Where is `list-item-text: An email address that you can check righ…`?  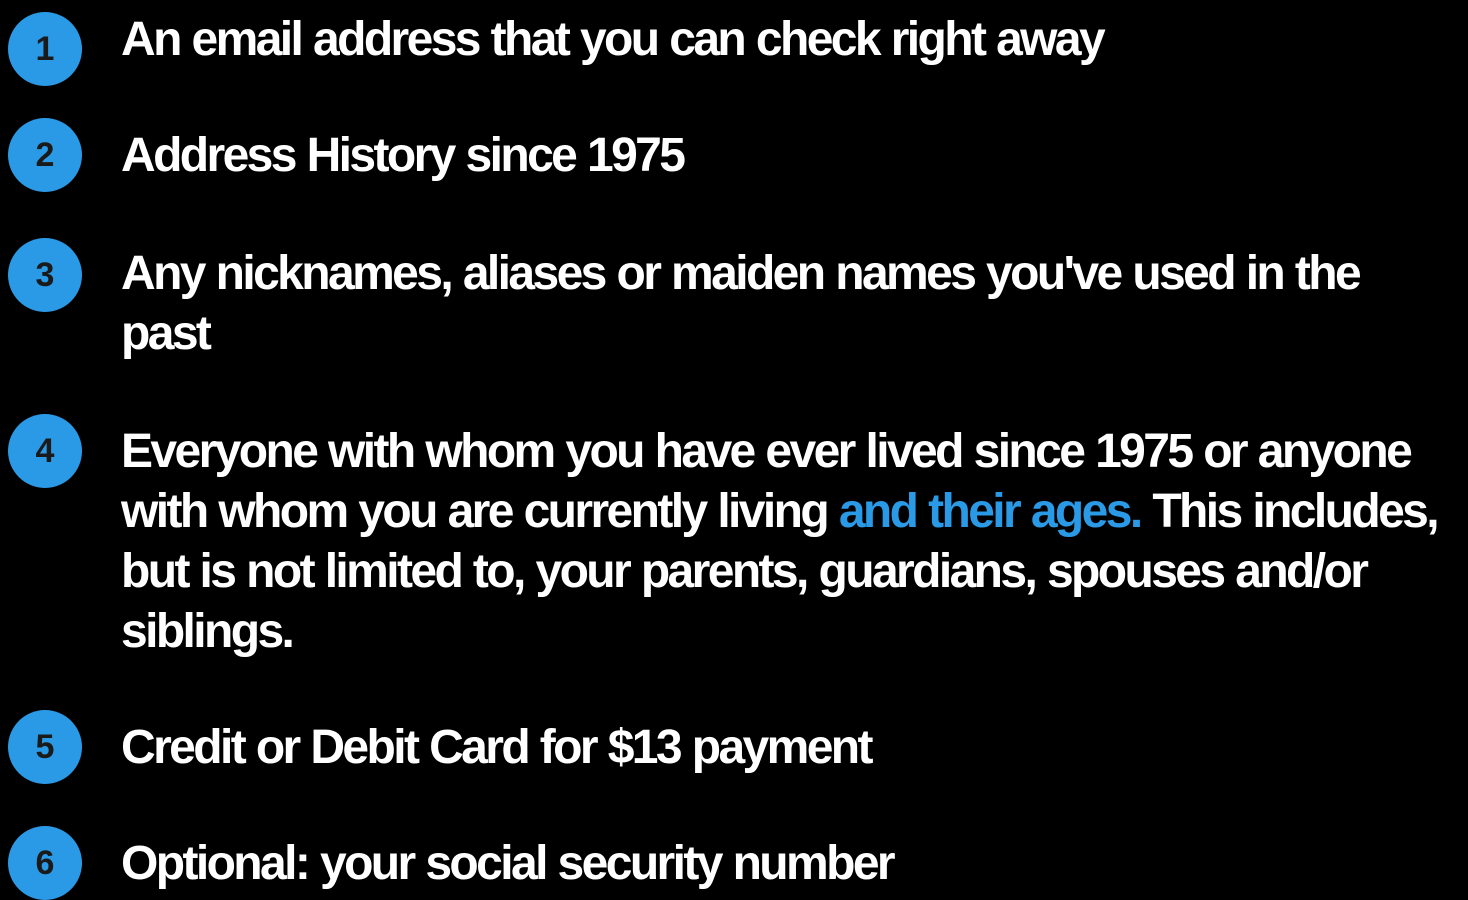 list-item-text: An email address that you can check righ… is located at coordinates (613, 39).